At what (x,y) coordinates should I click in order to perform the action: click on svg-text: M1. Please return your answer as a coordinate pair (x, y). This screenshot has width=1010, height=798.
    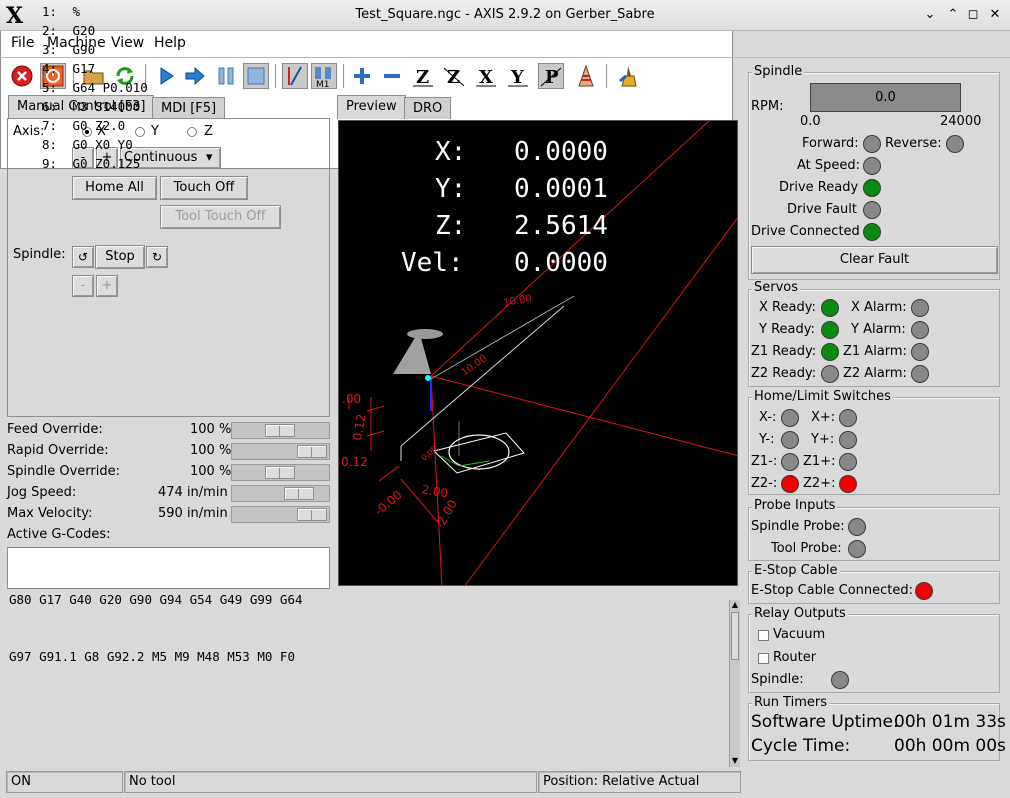
    Looking at the image, I should click on (323, 84).